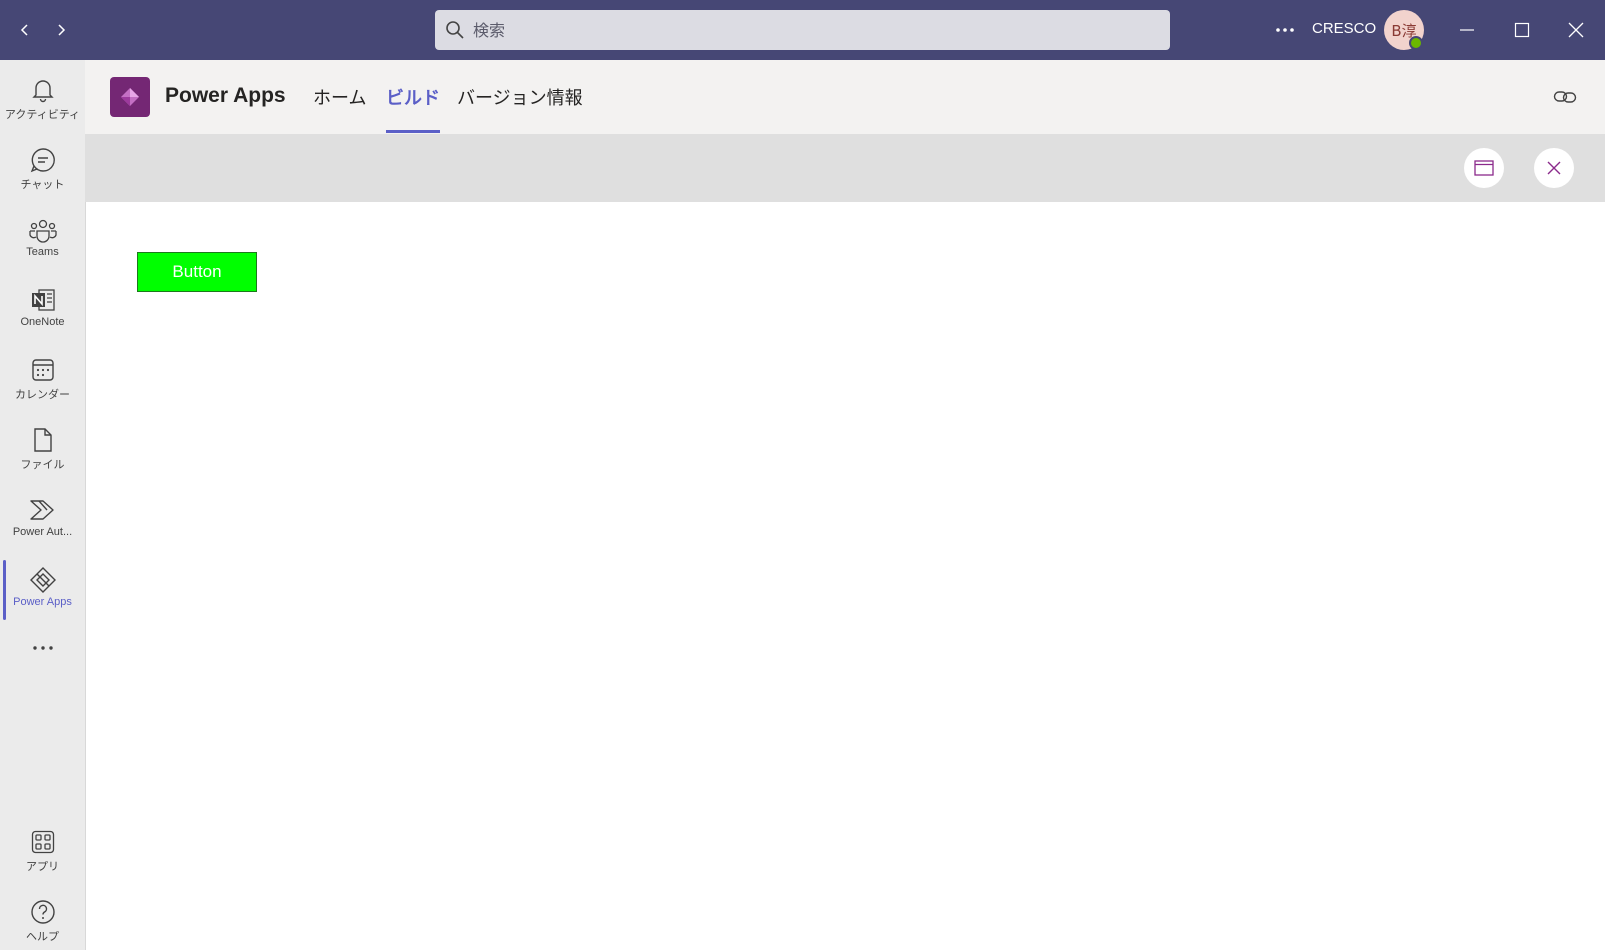  Describe the element at coordinates (42, 91) in the screenshot. I see `bell-icon` at that location.